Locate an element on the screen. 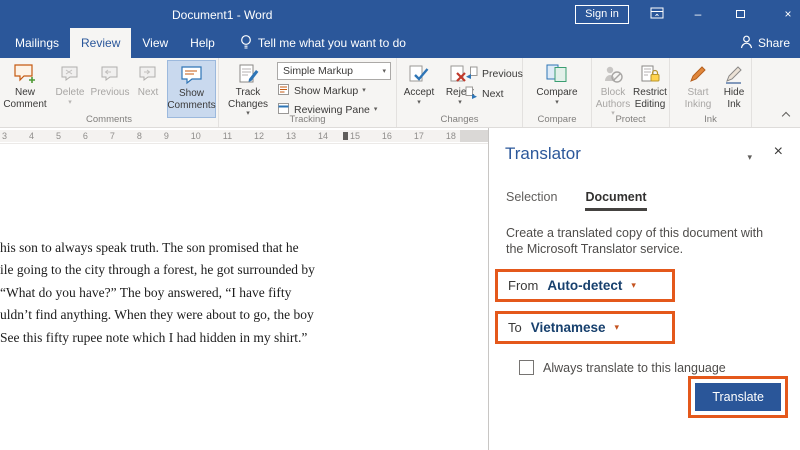 The height and width of the screenshot is (450, 800). restore-icon is located at coordinates (740, 14).